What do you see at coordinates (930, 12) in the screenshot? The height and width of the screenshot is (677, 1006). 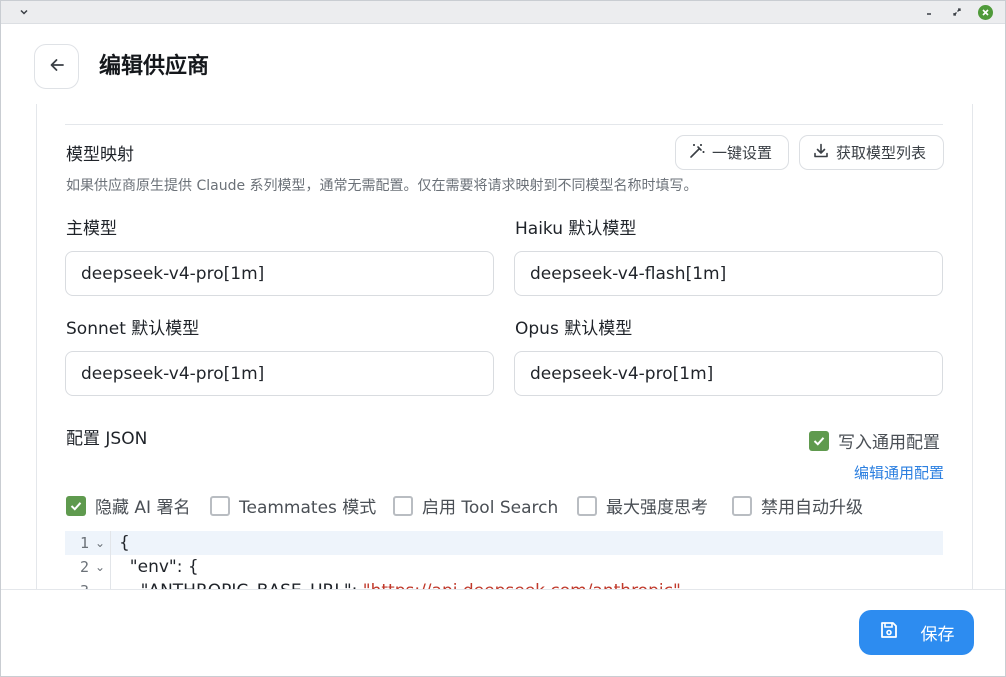 I see `minimize-icon` at bounding box center [930, 12].